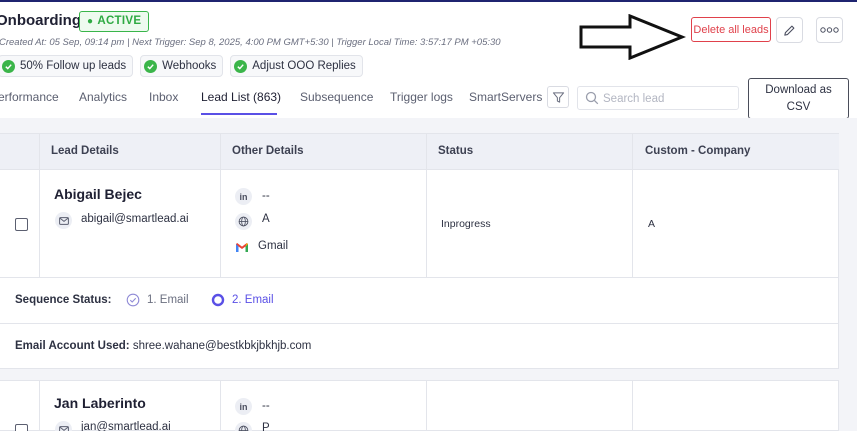 This screenshot has width=857, height=431. What do you see at coordinates (652, 224) in the screenshot?
I see `custom-company-value: A` at bounding box center [652, 224].